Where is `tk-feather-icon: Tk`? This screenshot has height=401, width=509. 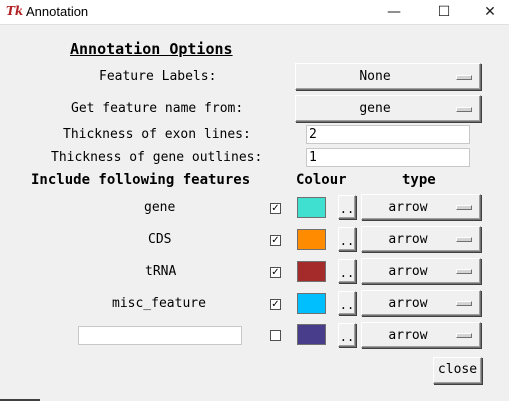
tk-feather-icon: Tk is located at coordinates (15, 11).